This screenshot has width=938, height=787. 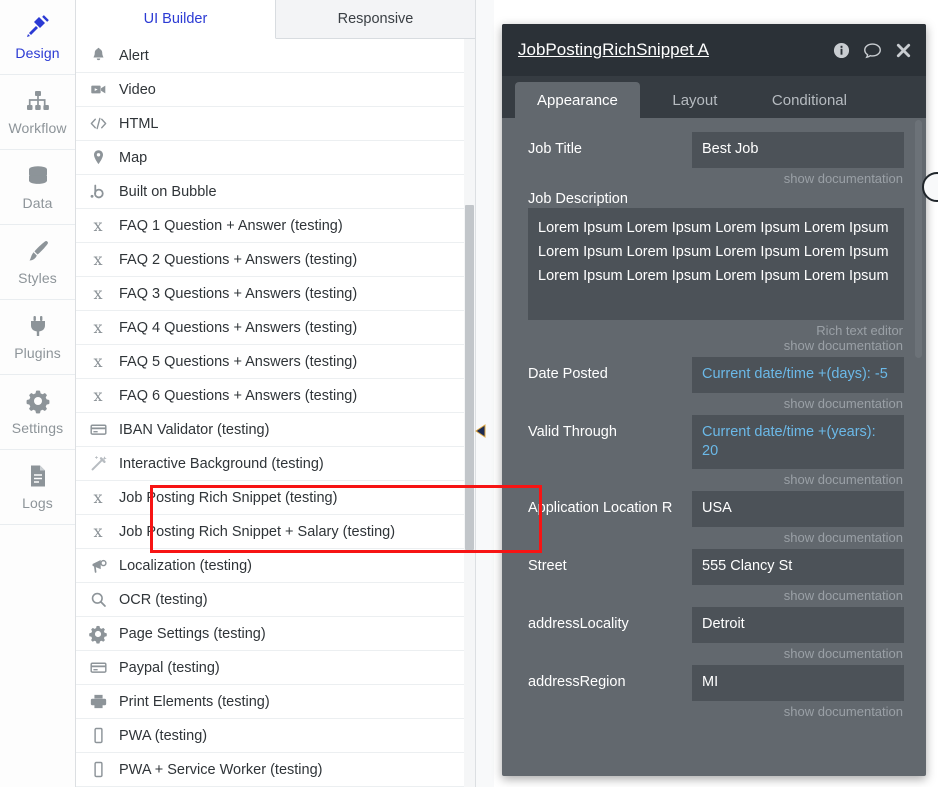 What do you see at coordinates (176, 19) in the screenshot?
I see `tab-ui-builder: UI Builder` at bounding box center [176, 19].